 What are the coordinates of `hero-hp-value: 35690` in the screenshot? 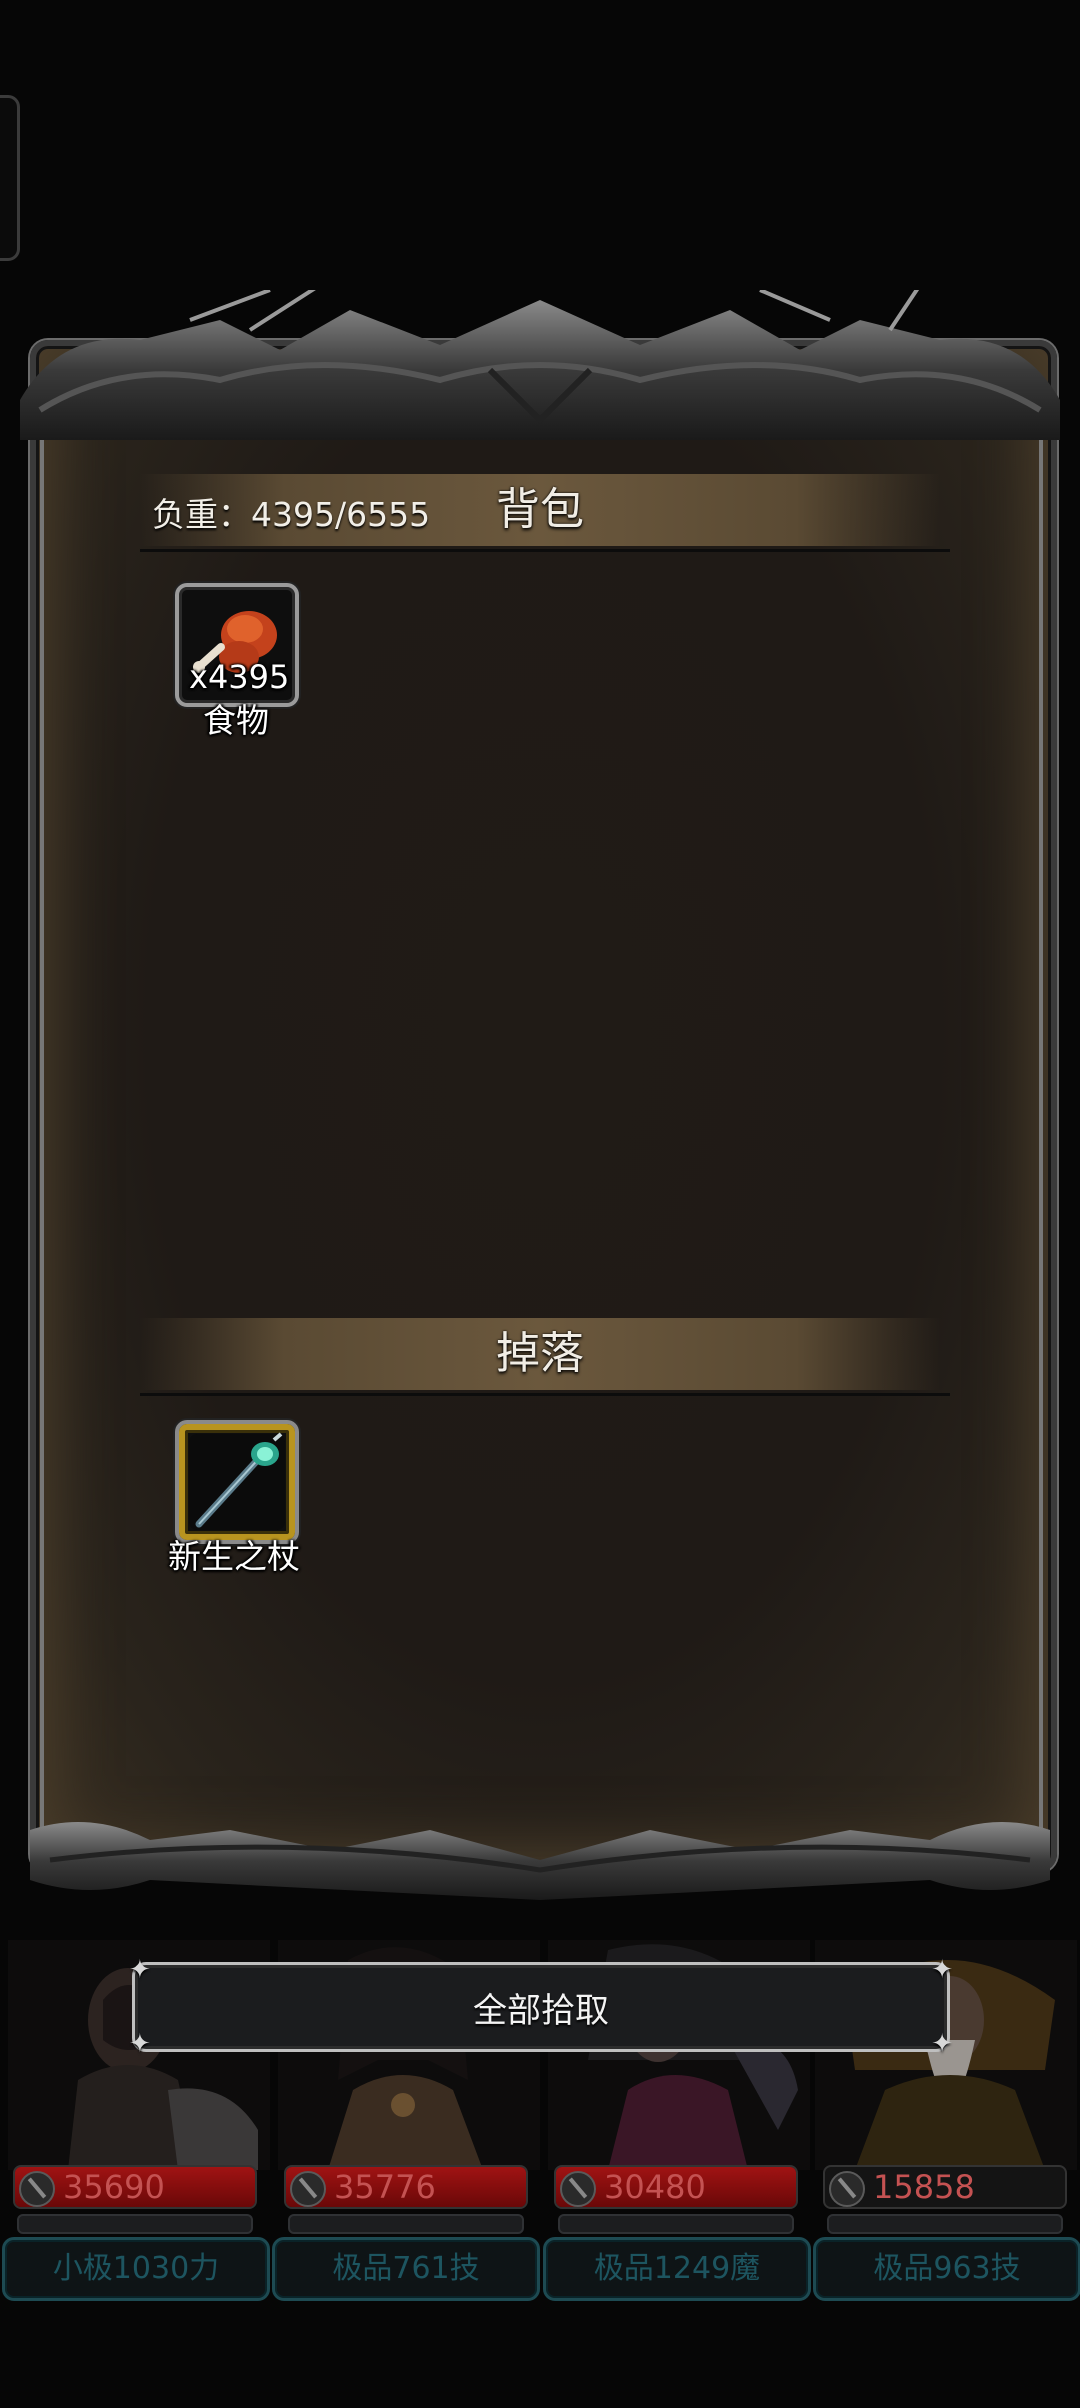 It's located at (114, 2187).